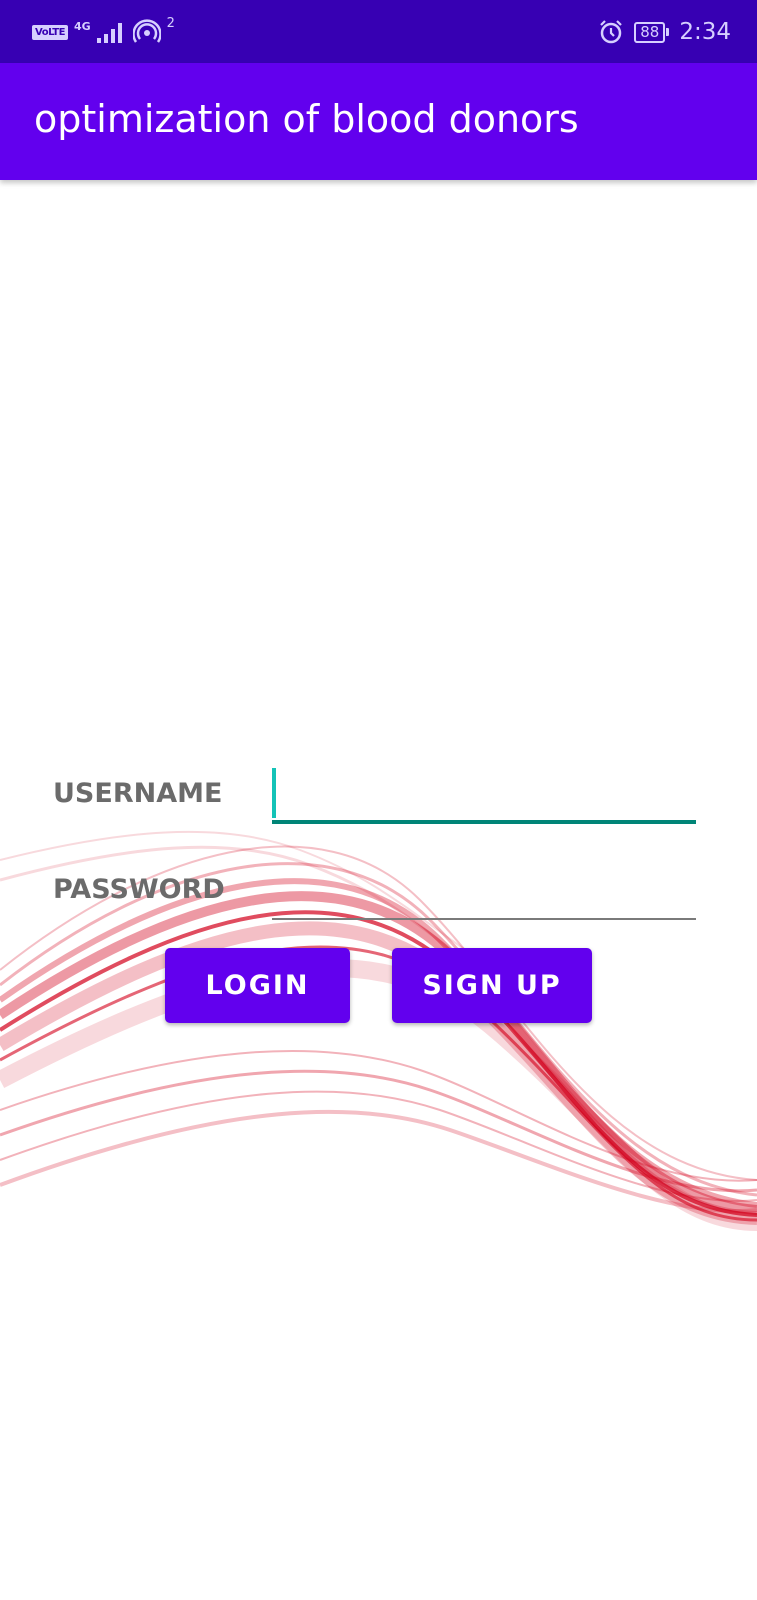  I want to click on status-bar-left: VoLTE 4G 2, so click(103, 32).